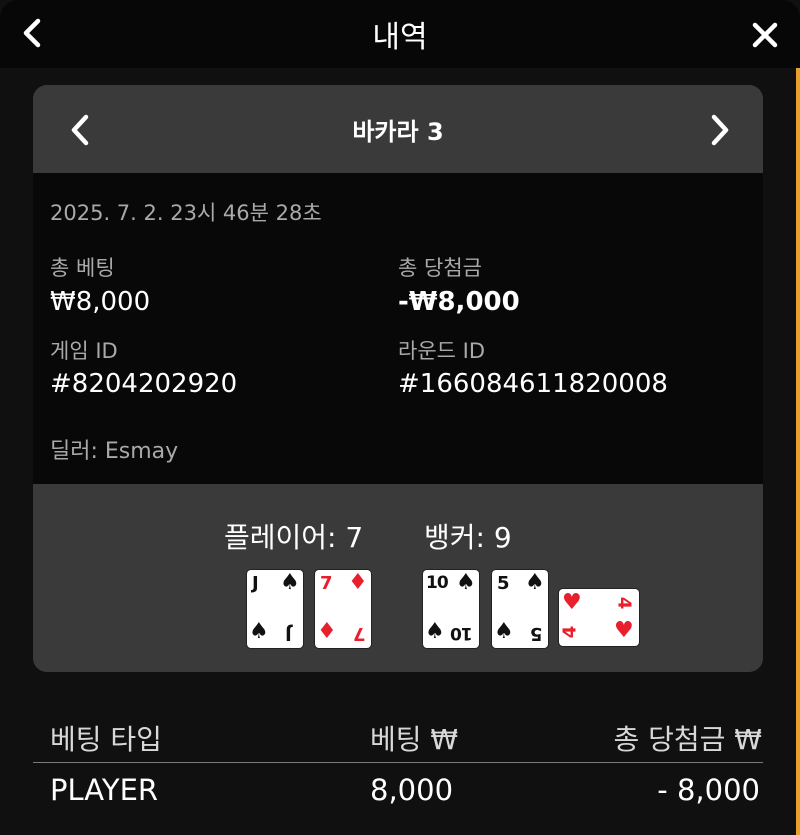 This screenshot has width=800, height=835. Describe the element at coordinates (294, 537) in the screenshot. I see `player-score: 플레이어: 7` at that location.